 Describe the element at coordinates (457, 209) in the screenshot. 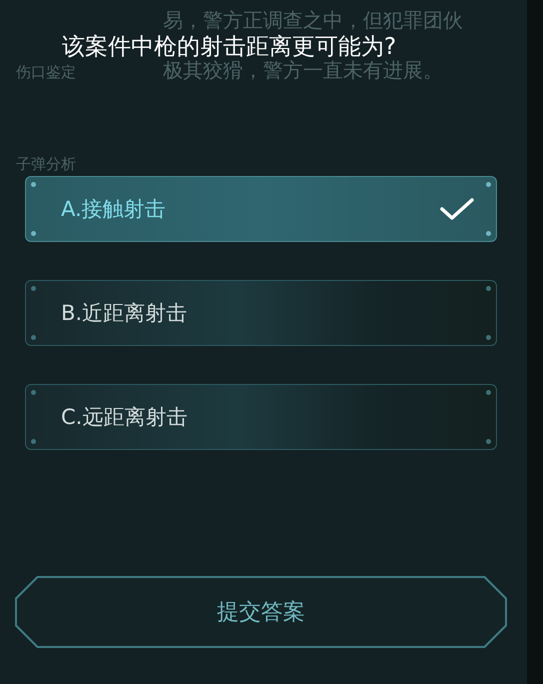

I see `checkmark-icon` at that location.